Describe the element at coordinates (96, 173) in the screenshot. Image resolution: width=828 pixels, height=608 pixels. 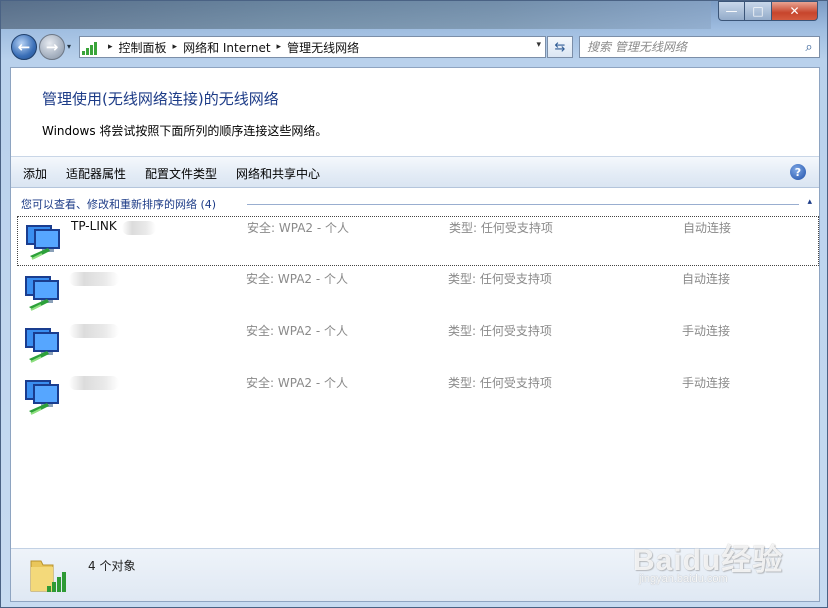
I see `adapter-properties-button: 适配器属性` at that location.